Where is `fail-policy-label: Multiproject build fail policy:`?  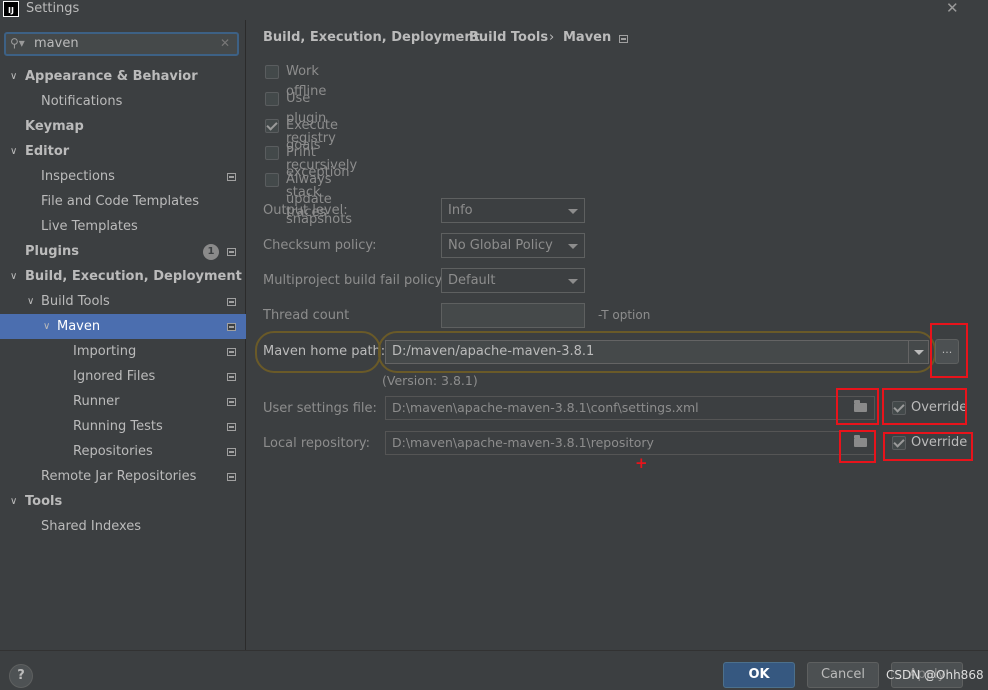 fail-policy-label: Multiproject build fail policy: is located at coordinates (354, 280).